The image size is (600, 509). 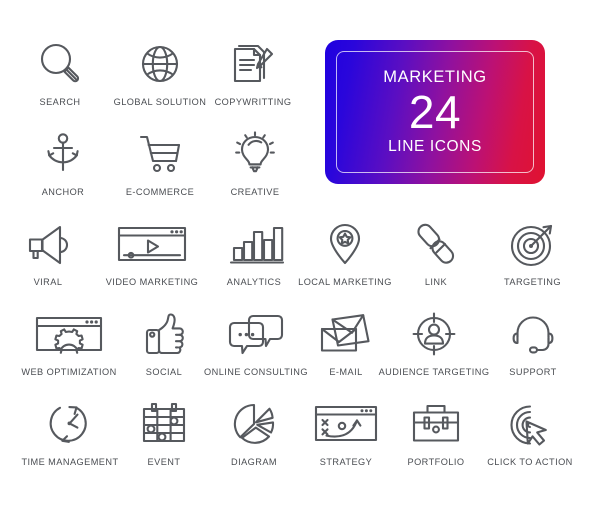 What do you see at coordinates (435, 147) in the screenshot?
I see `hero-subtitle: LINE ICONS` at bounding box center [435, 147].